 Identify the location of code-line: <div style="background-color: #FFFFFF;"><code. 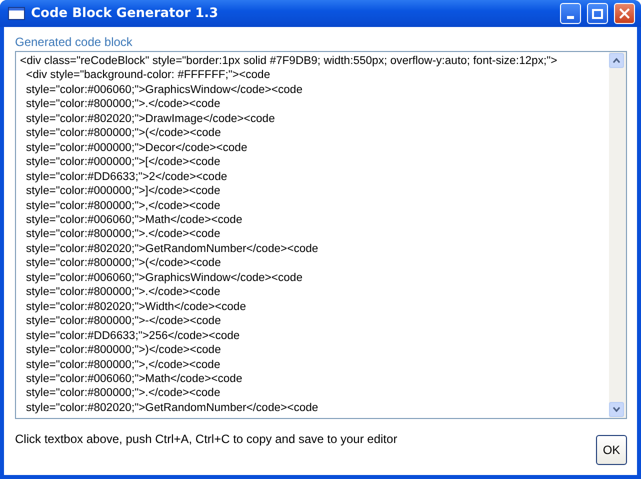
(148, 75).